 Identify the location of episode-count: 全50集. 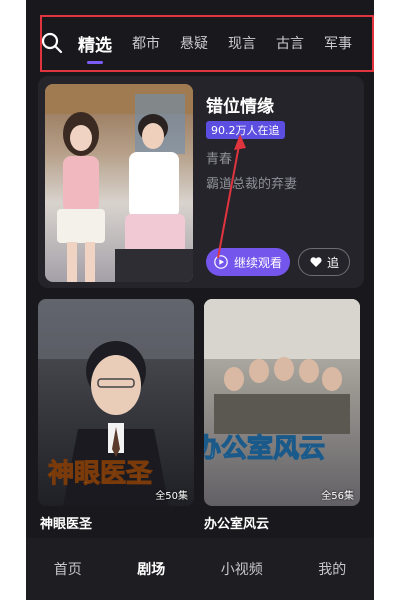
(171, 496).